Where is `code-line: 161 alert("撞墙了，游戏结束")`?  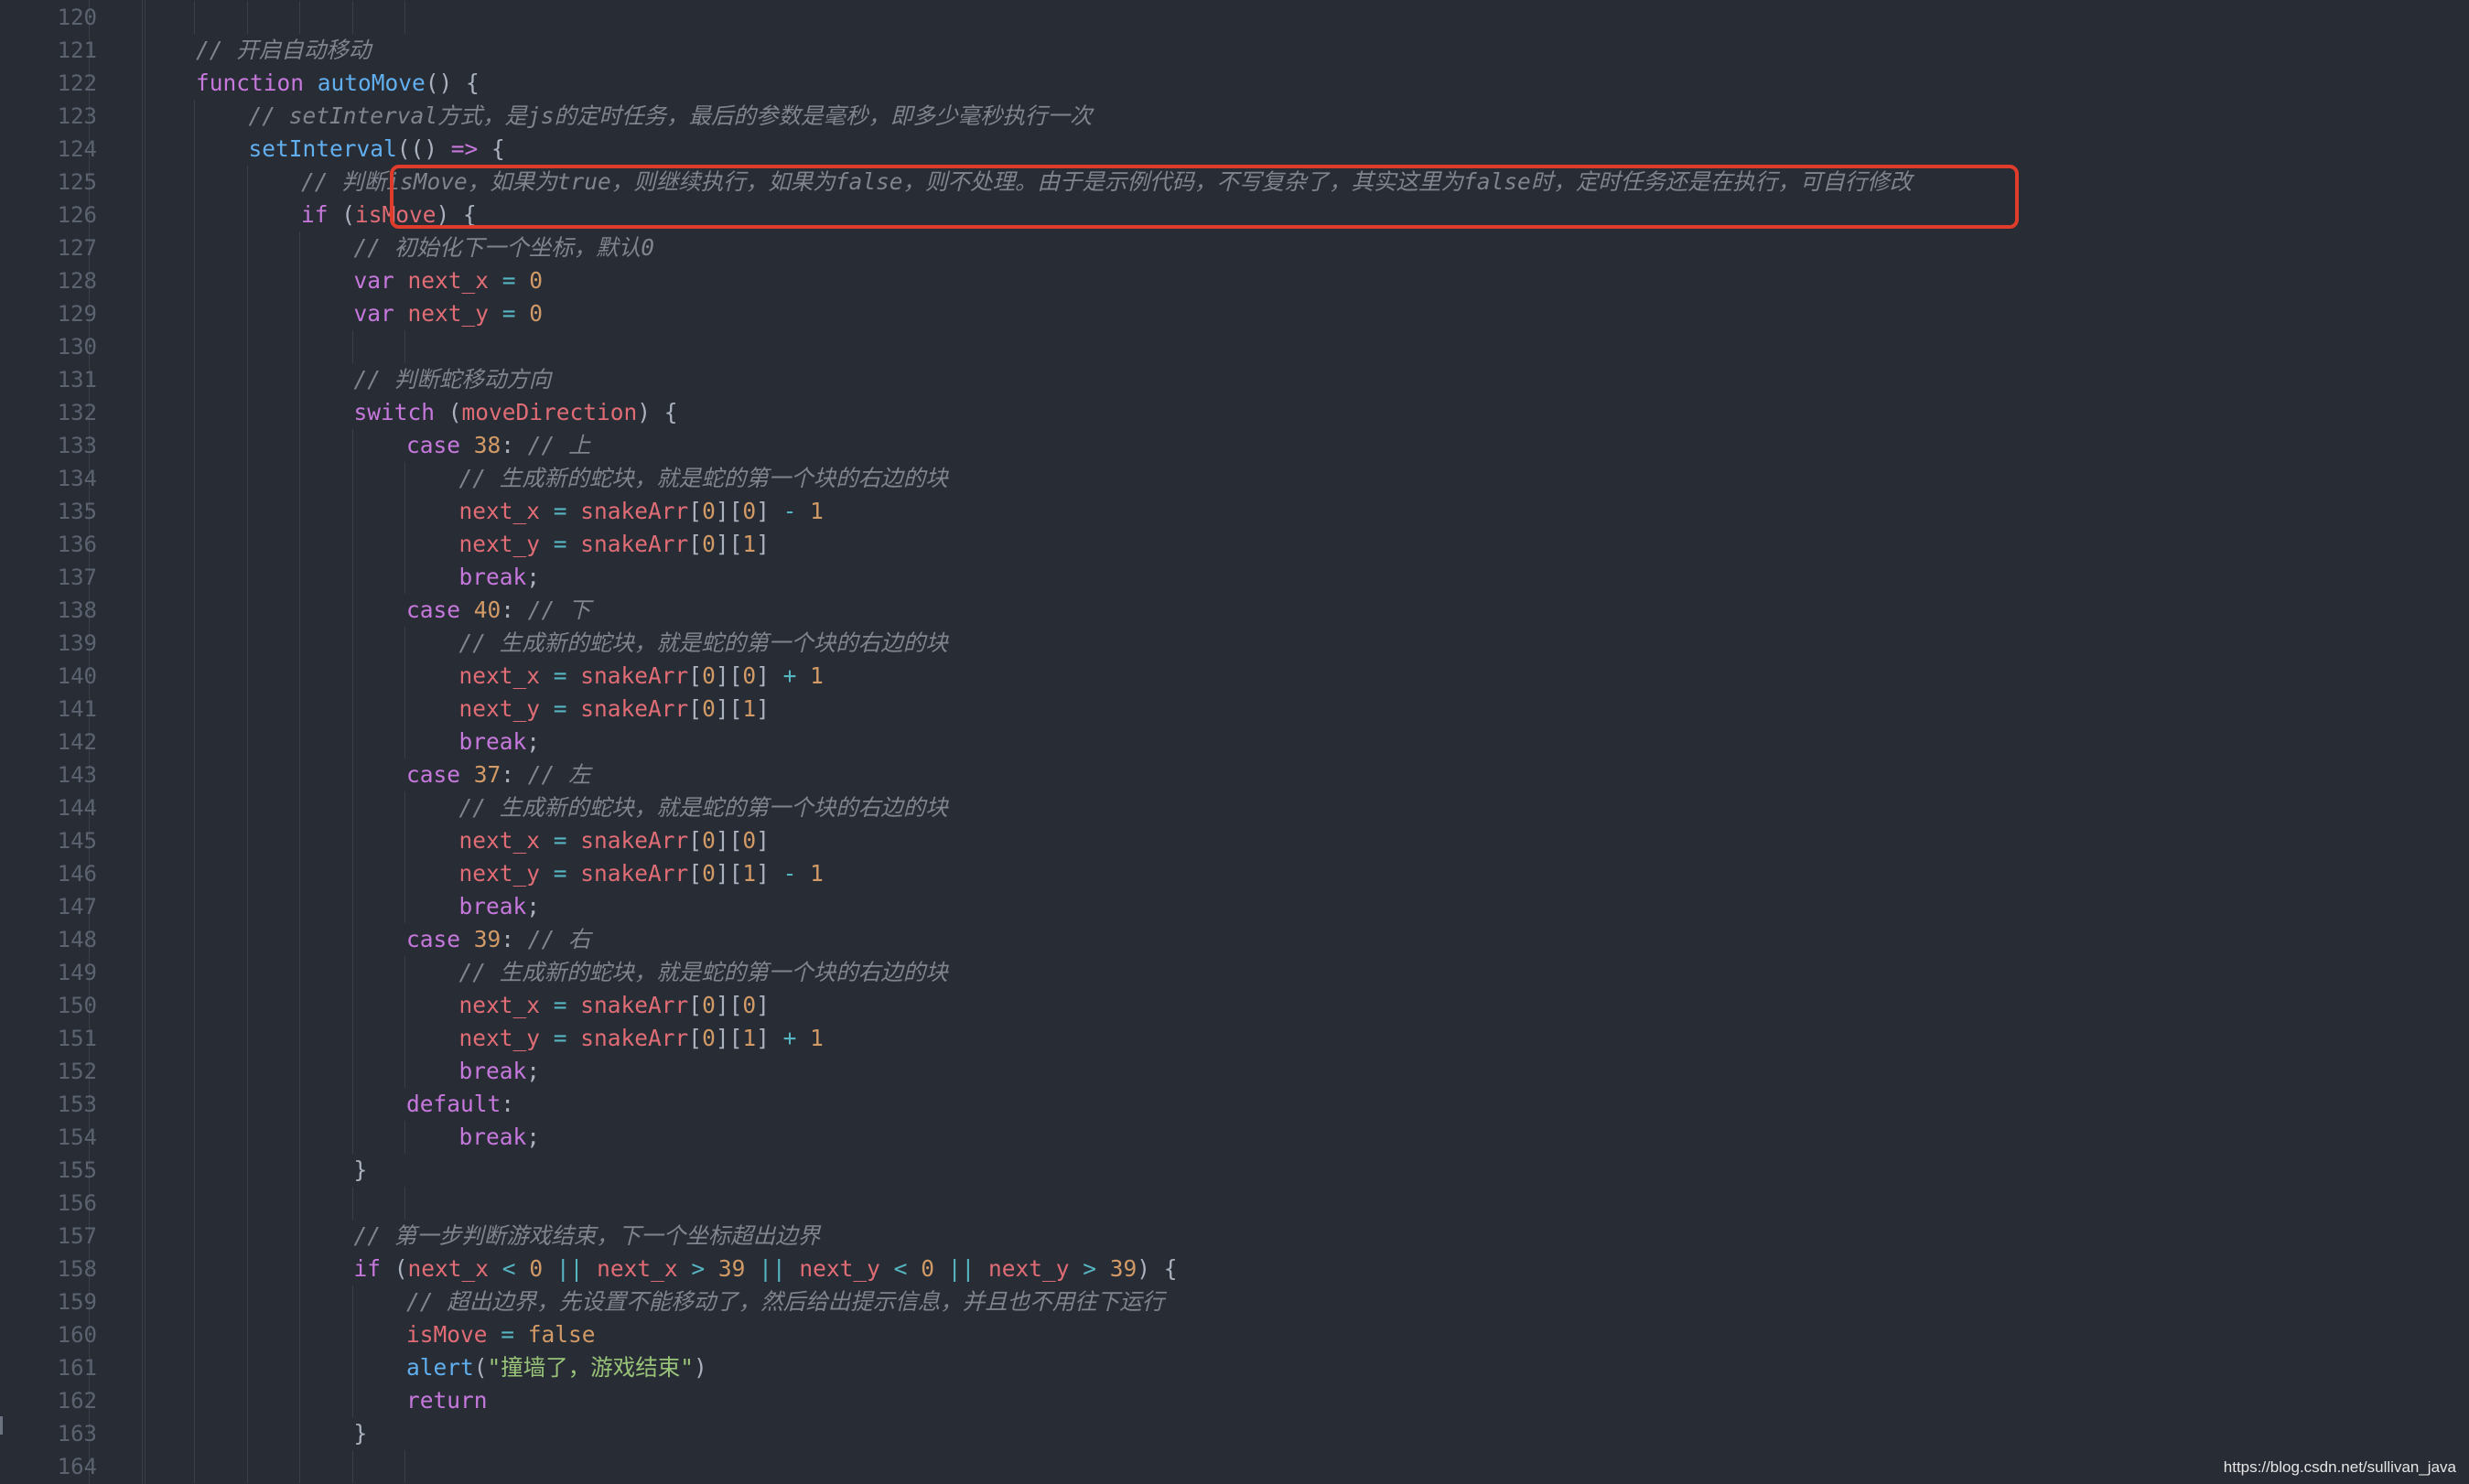 code-line: 161 alert("撞墙了，游戏结束") is located at coordinates (1235, 1367).